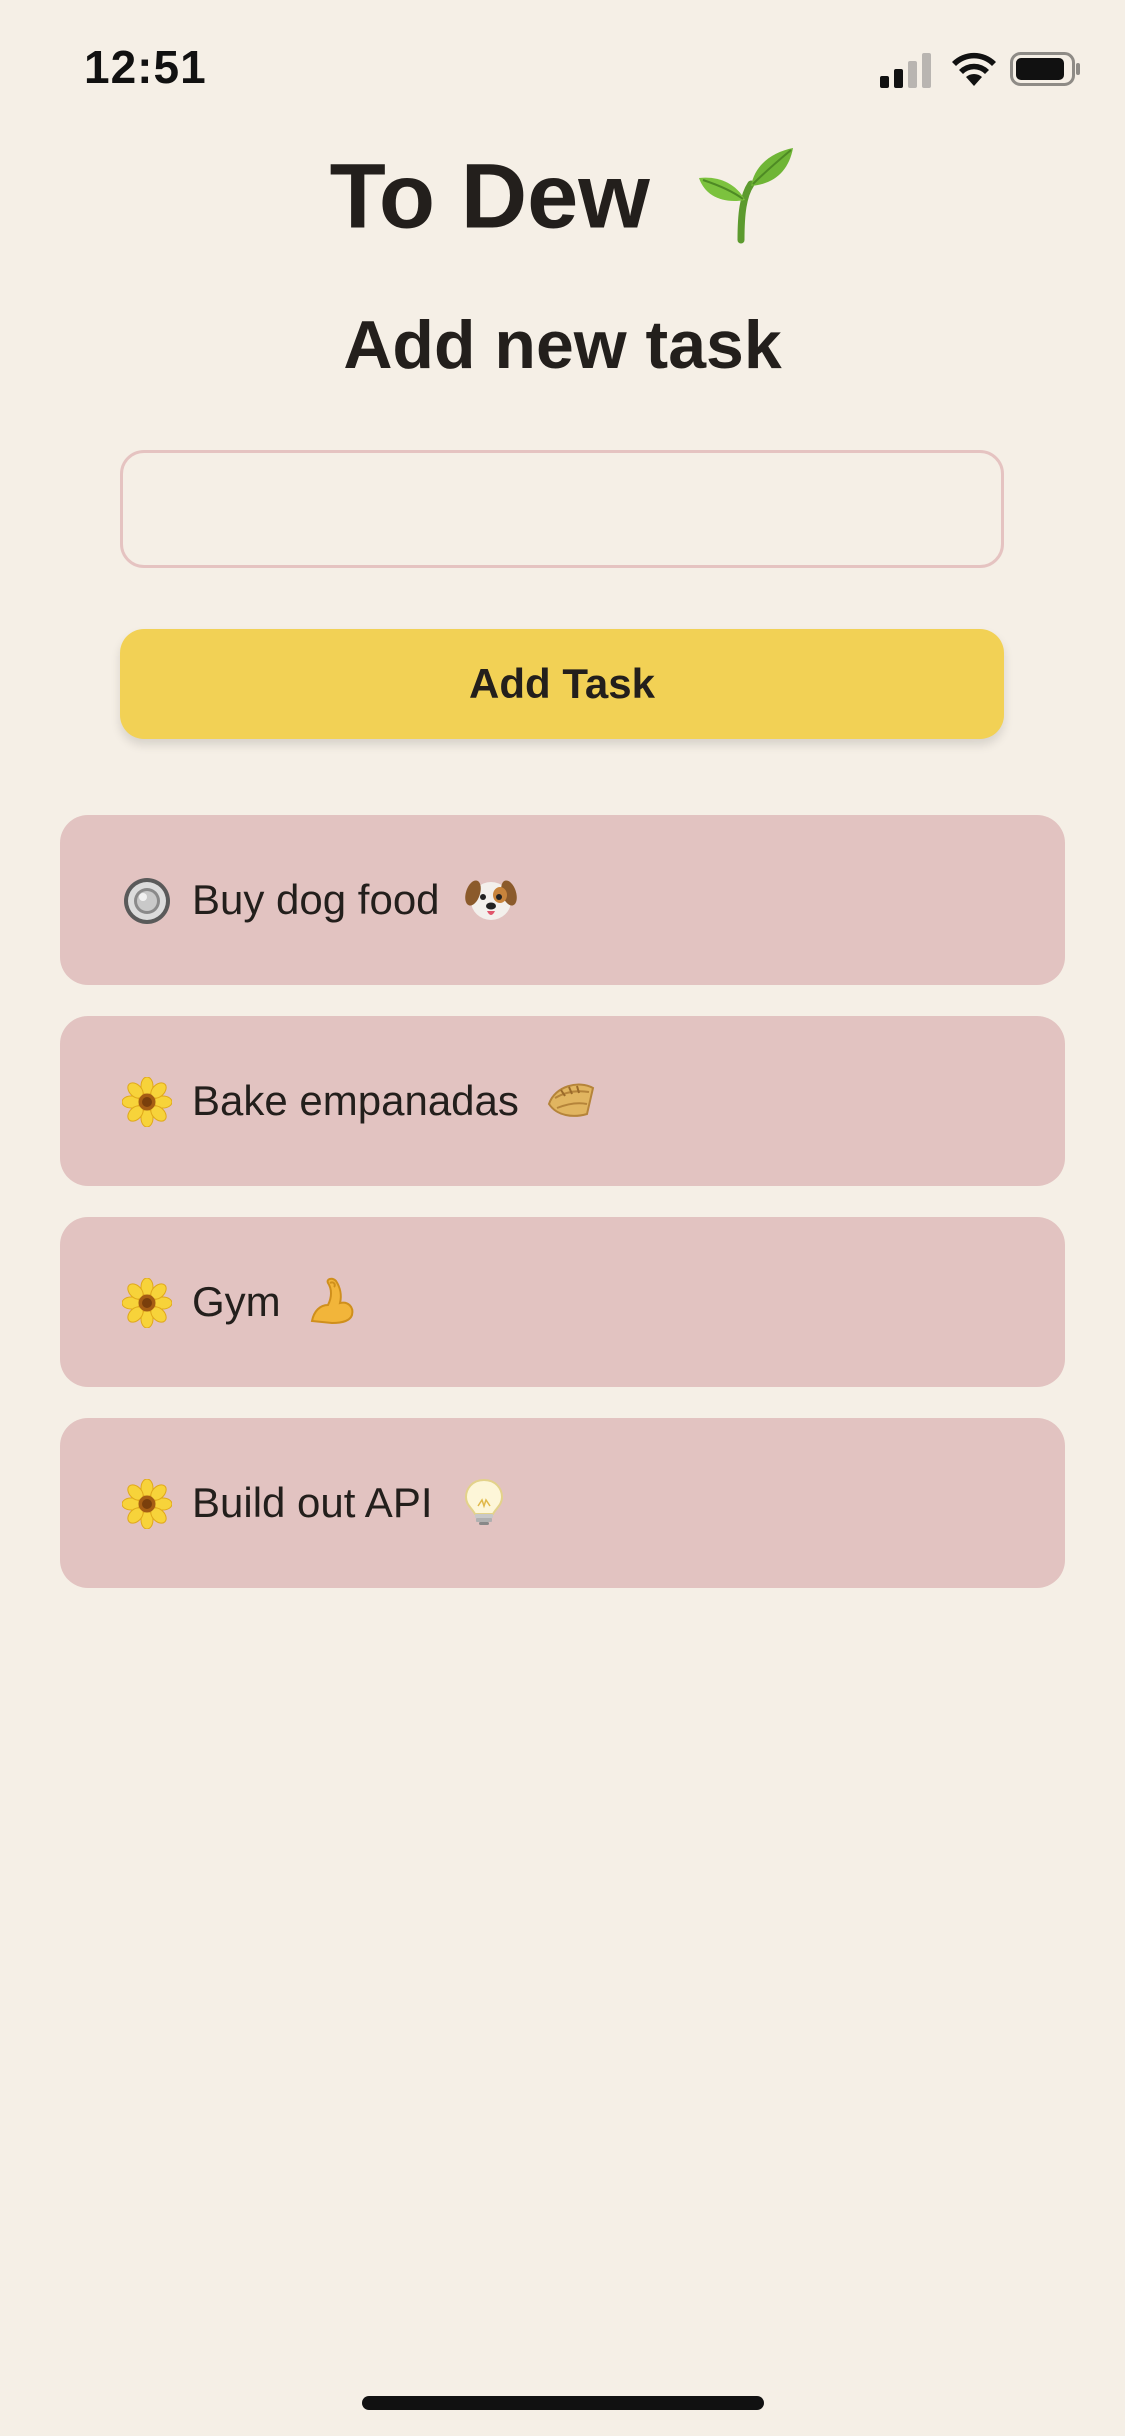 Image resolution: width=1125 pixels, height=2436 pixels. I want to click on empanada-icon, so click(570, 1100).